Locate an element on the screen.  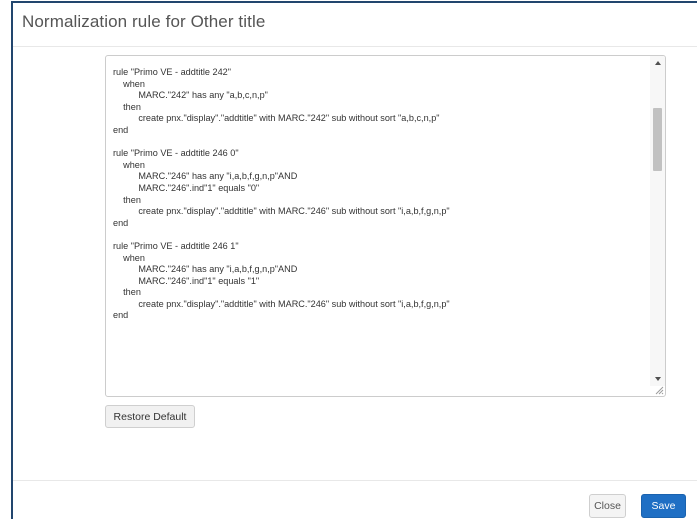
dialog-header: Normalization rule for Other title is located at coordinates (355, 25).